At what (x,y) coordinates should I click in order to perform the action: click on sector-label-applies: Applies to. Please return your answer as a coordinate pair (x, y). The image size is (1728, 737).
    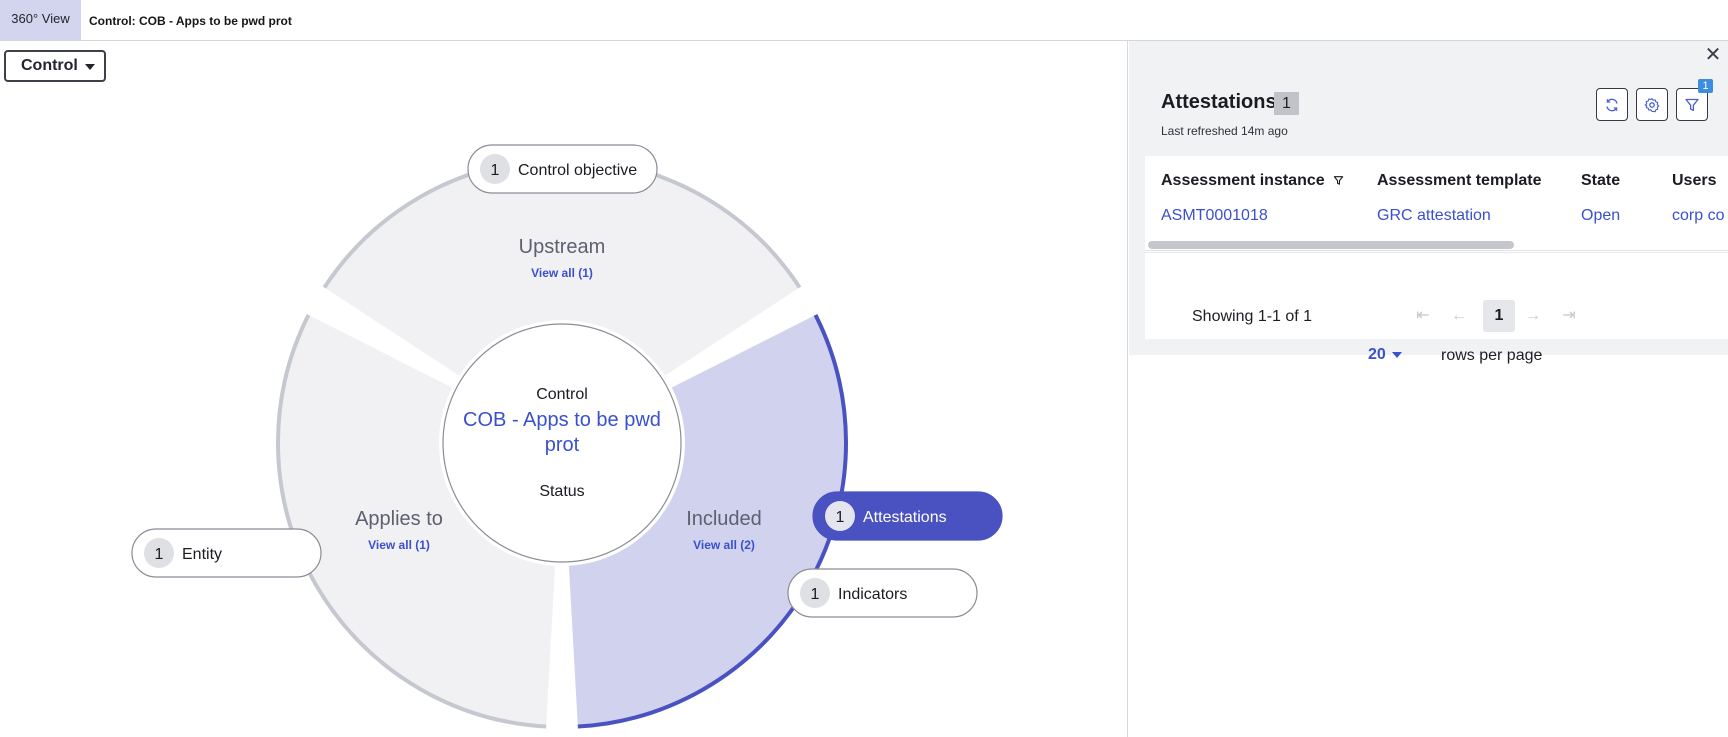
    Looking at the image, I should click on (399, 519).